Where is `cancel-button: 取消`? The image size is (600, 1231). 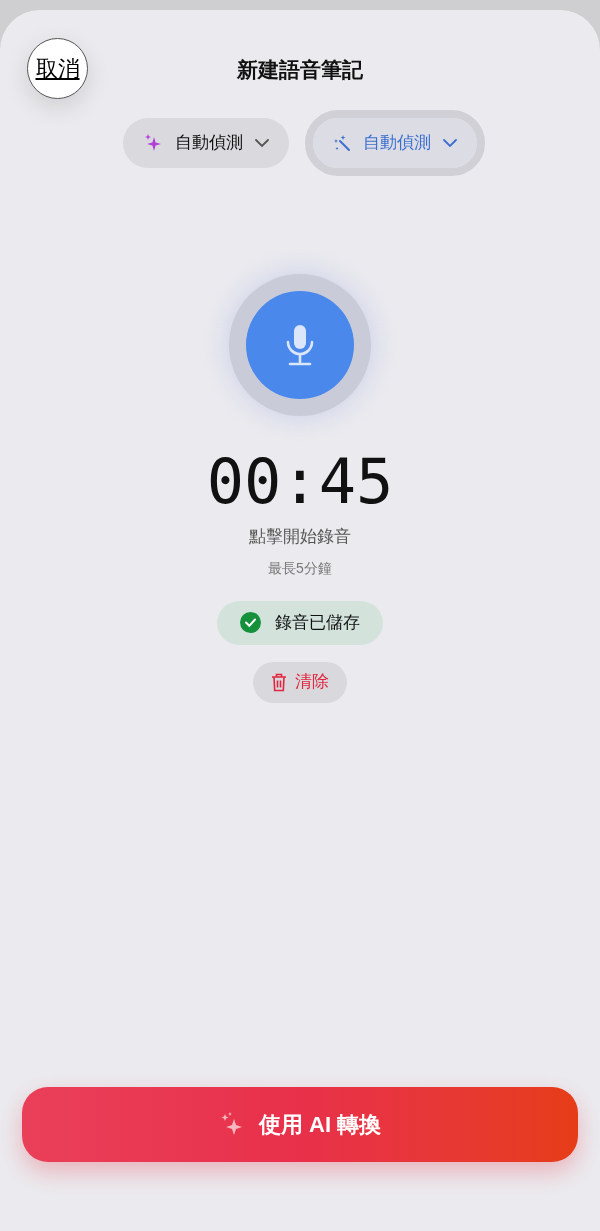
cancel-button: 取消 is located at coordinates (57, 68).